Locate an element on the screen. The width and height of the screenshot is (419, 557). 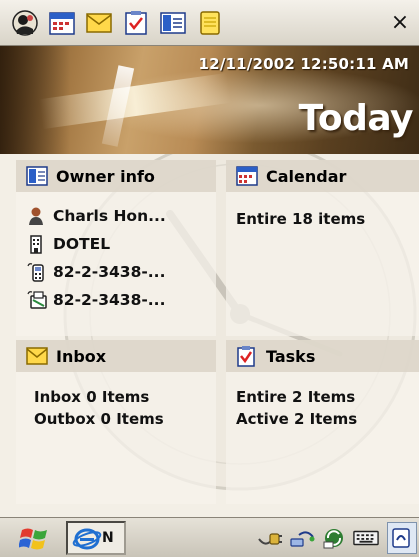
inbox-count: Inbox 0 Items is located at coordinates (92, 397).